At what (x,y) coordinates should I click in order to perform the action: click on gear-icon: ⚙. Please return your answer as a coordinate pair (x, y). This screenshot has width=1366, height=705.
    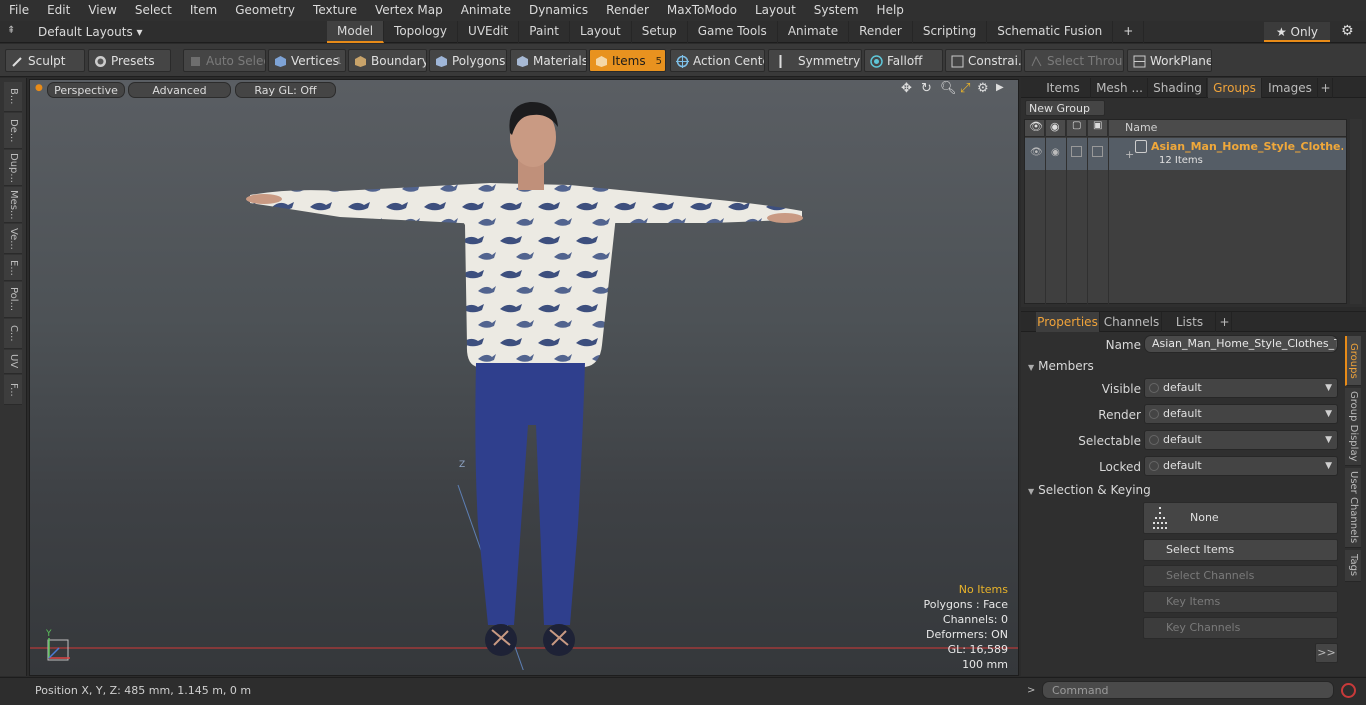
    Looking at the image, I should click on (1347, 31).